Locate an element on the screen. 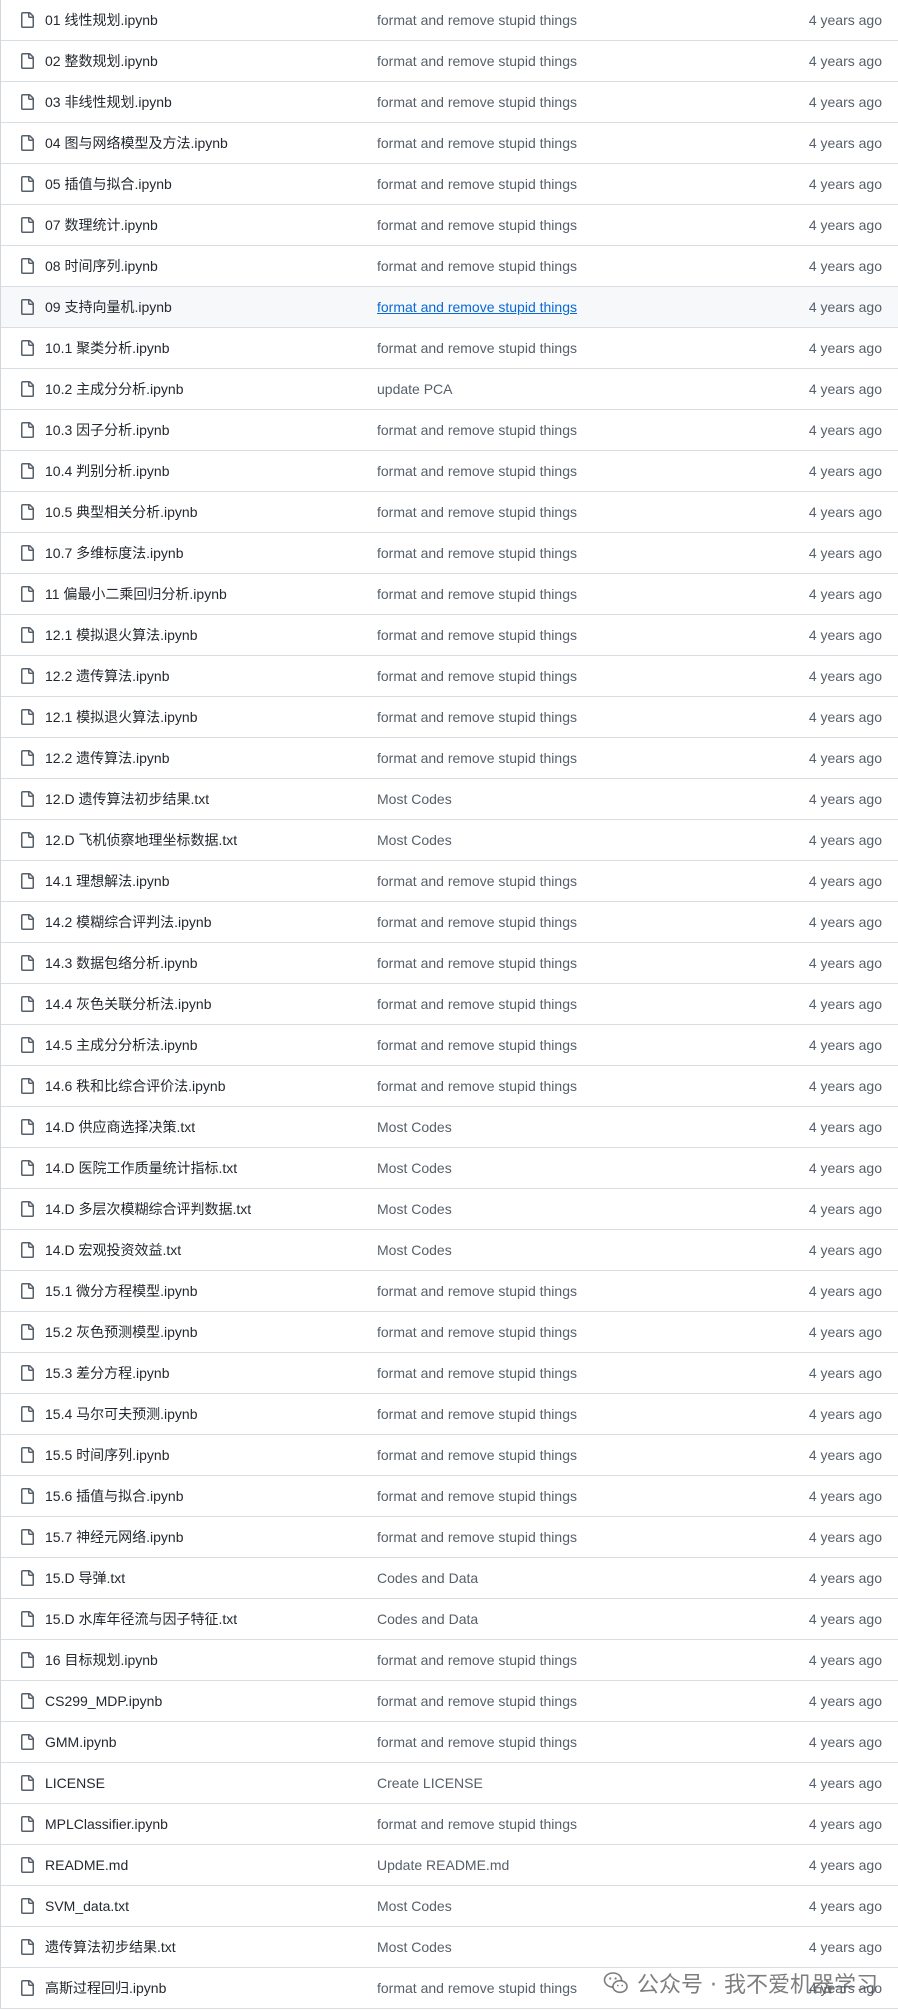 The width and height of the screenshot is (898, 2011). file-name-link: 07 数理统计.ipynb is located at coordinates (101, 225).